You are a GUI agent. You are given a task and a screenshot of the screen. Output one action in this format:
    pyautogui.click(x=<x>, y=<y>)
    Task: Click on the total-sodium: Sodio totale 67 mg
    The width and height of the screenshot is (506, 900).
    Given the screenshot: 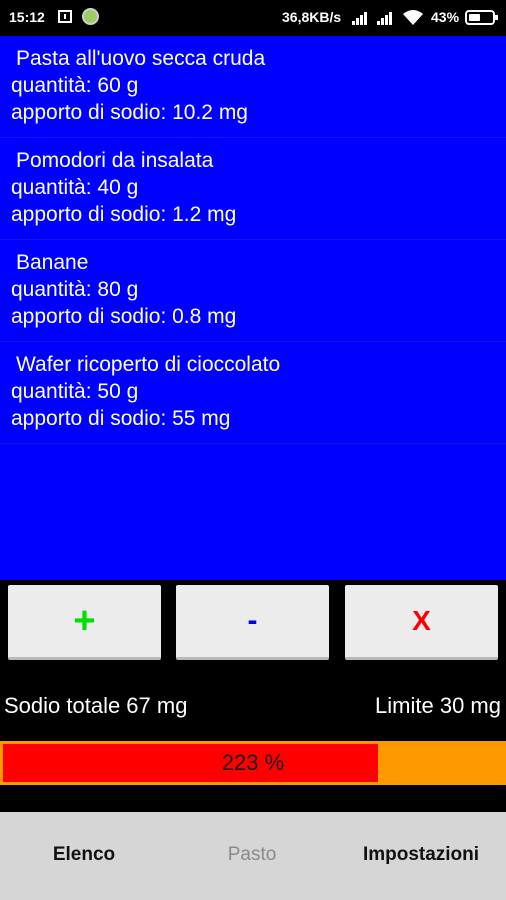 What is the action you would take?
    pyautogui.click(x=96, y=705)
    